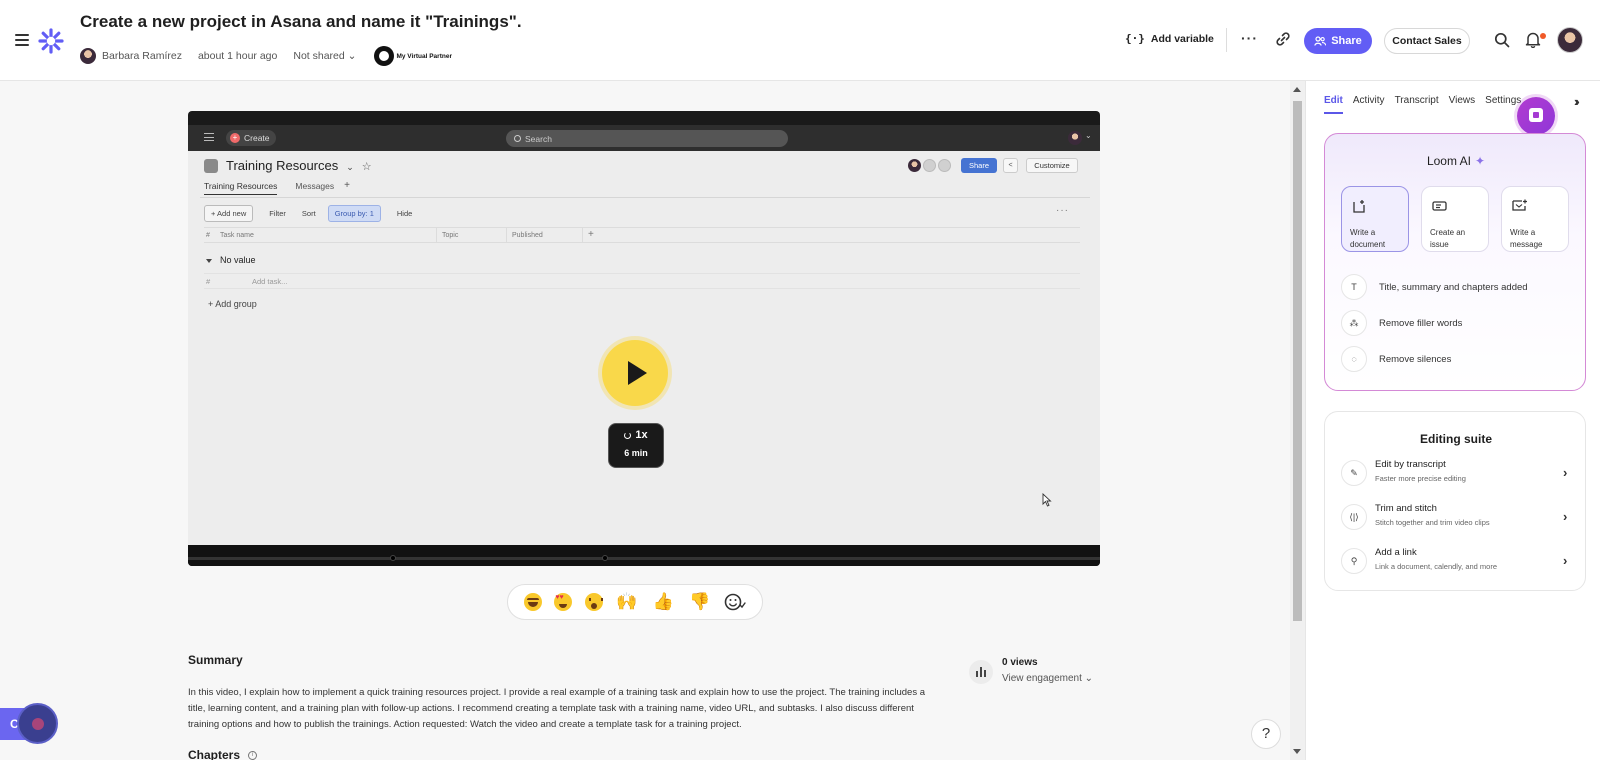 Image resolution: width=1600 pixels, height=760 pixels. I want to click on caret-down-icon, so click(209, 260).